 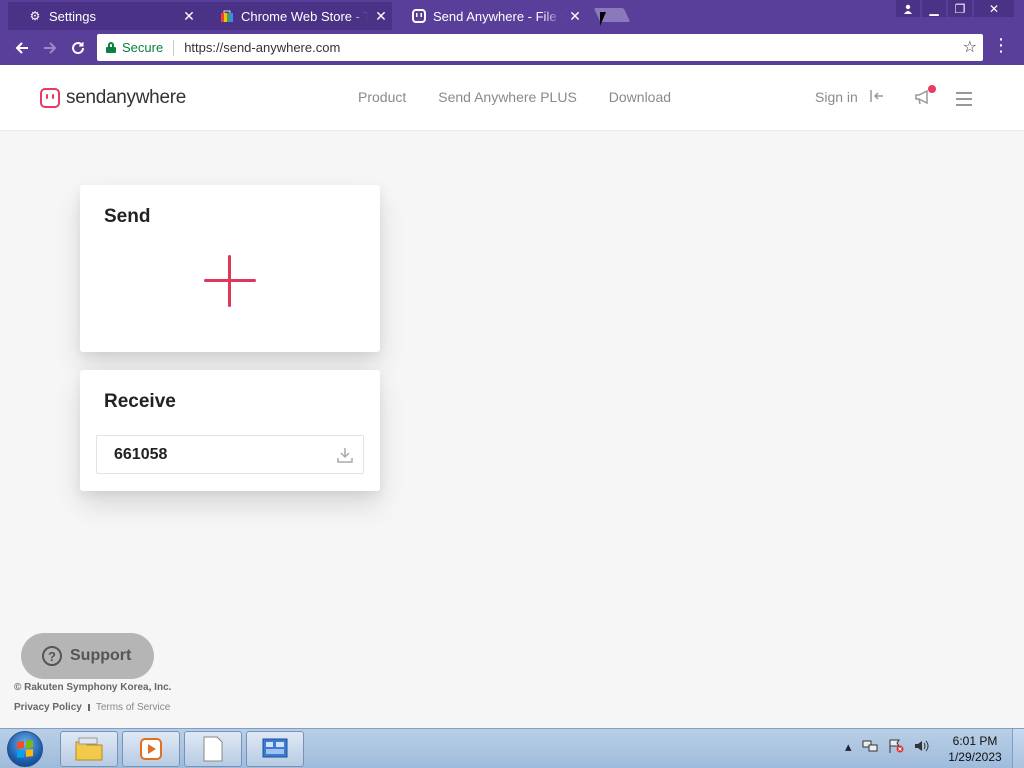 What do you see at coordinates (848, 747) in the screenshot?
I see `show-hidden-icons-icon: ▴` at bounding box center [848, 747].